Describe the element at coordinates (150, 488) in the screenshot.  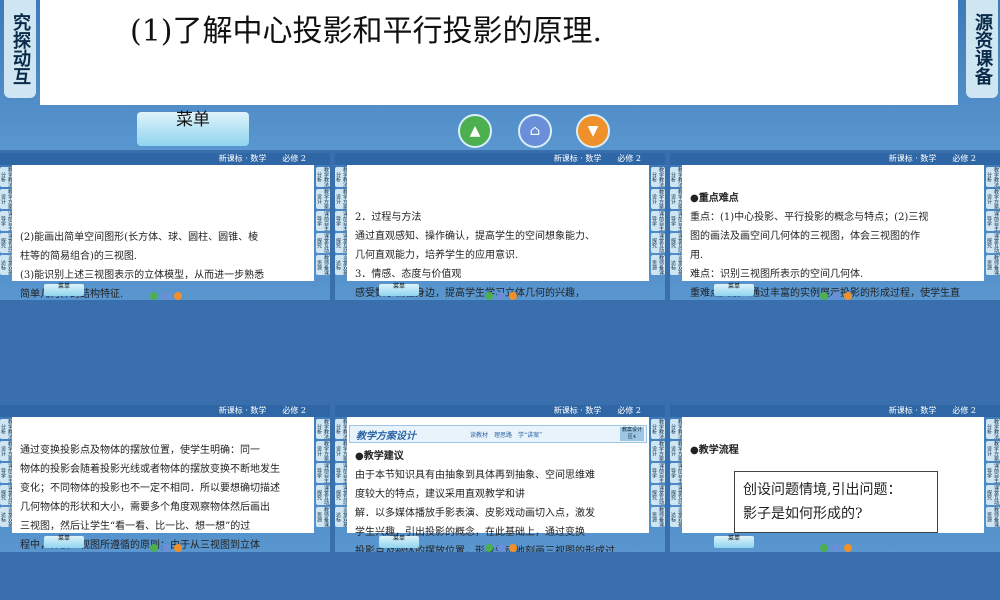
I see `text-line: 变化；不同物体的投影也不一定不相同．所以要想确切描述` at that location.